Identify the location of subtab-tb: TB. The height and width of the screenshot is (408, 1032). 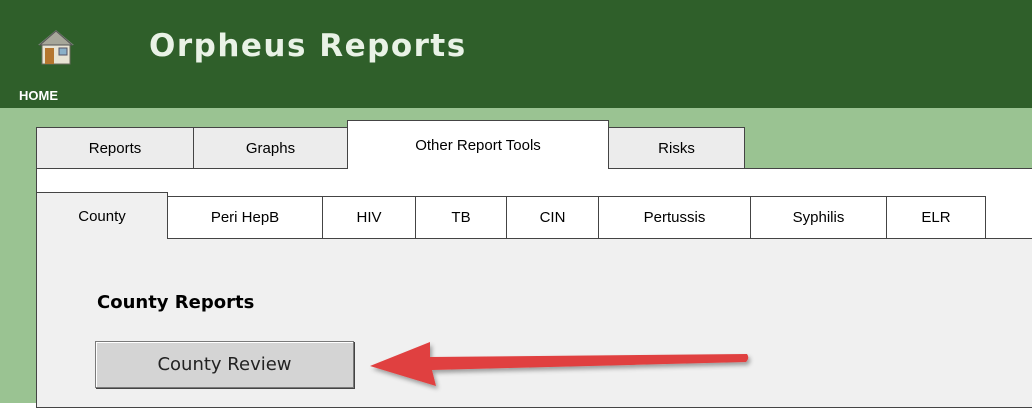
(461, 217).